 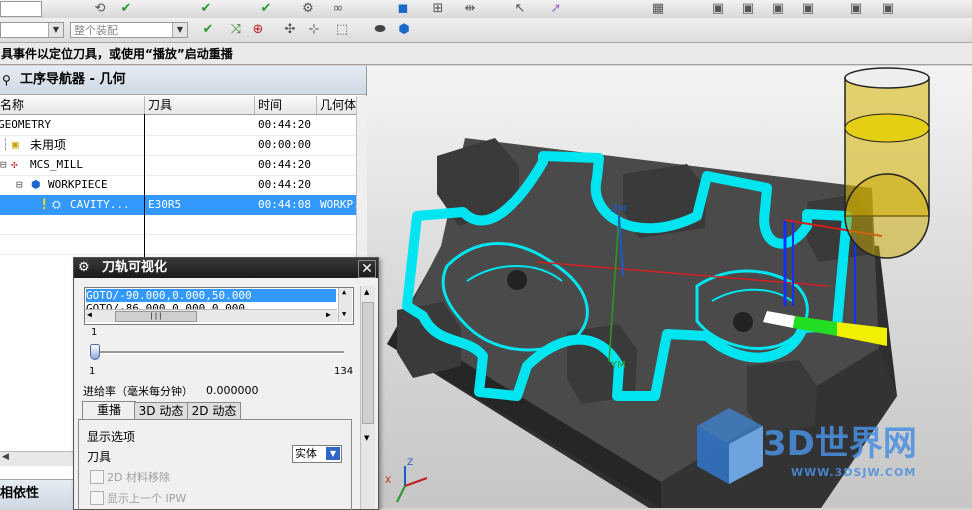 What do you see at coordinates (338, 165) in the screenshot?
I see `row-geometry` at bounding box center [338, 165].